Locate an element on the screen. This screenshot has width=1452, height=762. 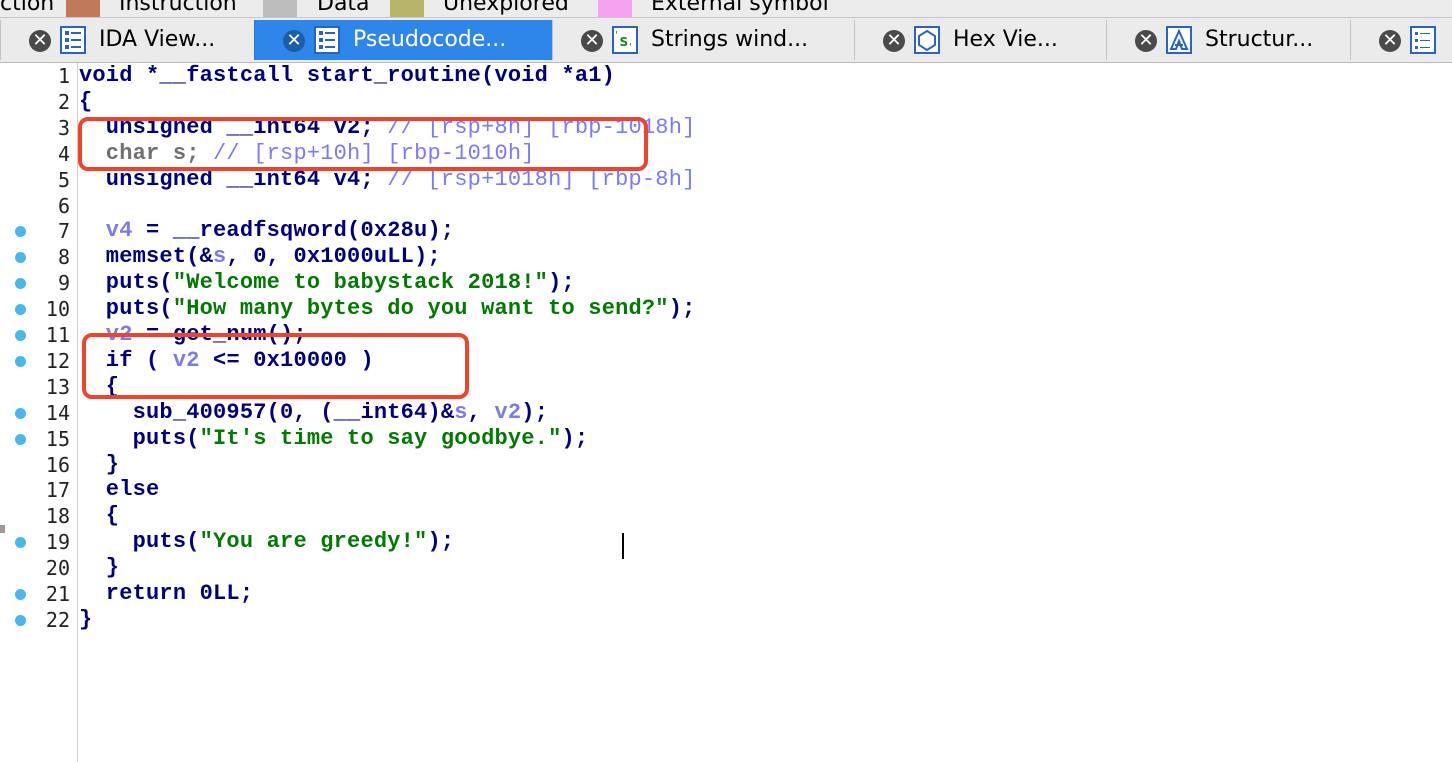
code-token: v2 is located at coordinates (508, 412).